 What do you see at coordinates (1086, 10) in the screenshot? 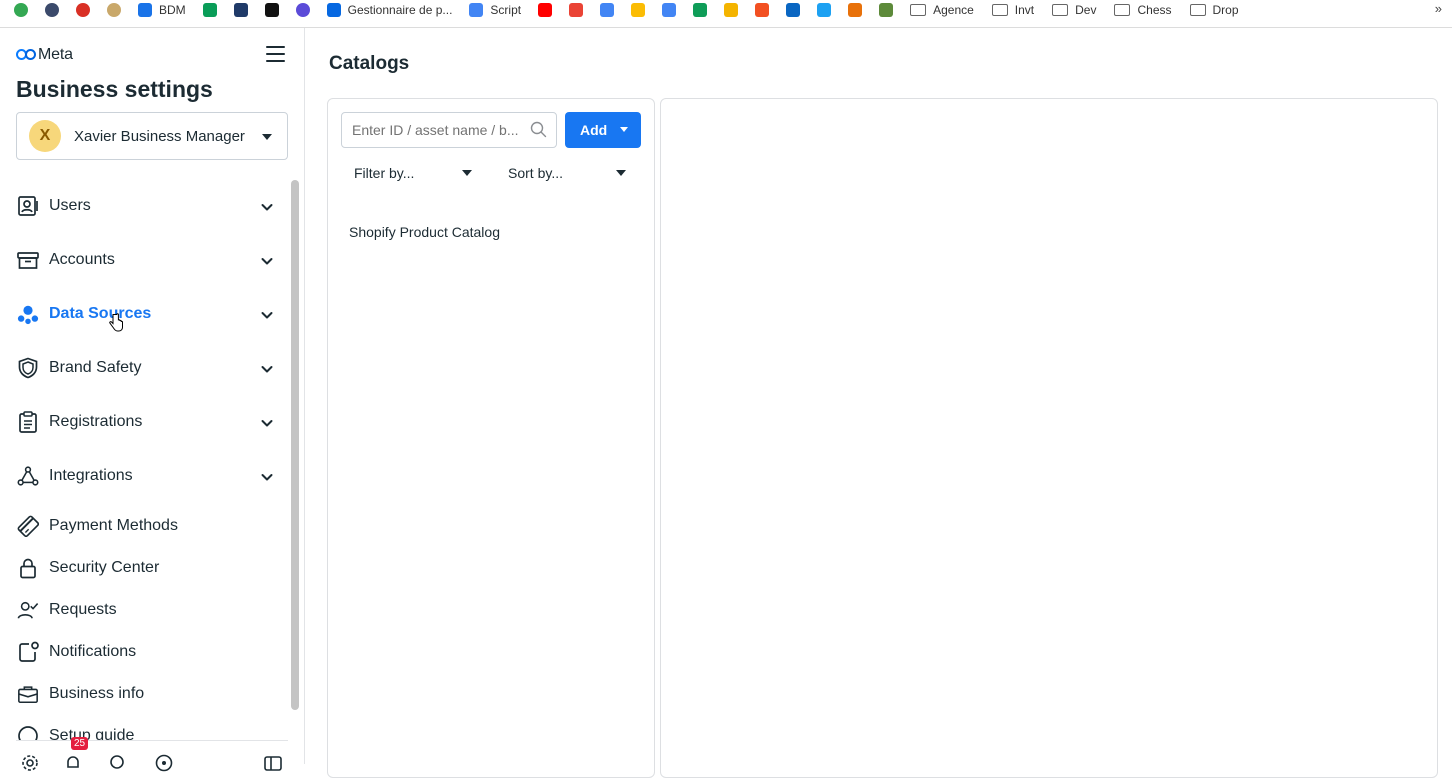
I see `bookmark-folder-label: Dev` at bounding box center [1086, 10].